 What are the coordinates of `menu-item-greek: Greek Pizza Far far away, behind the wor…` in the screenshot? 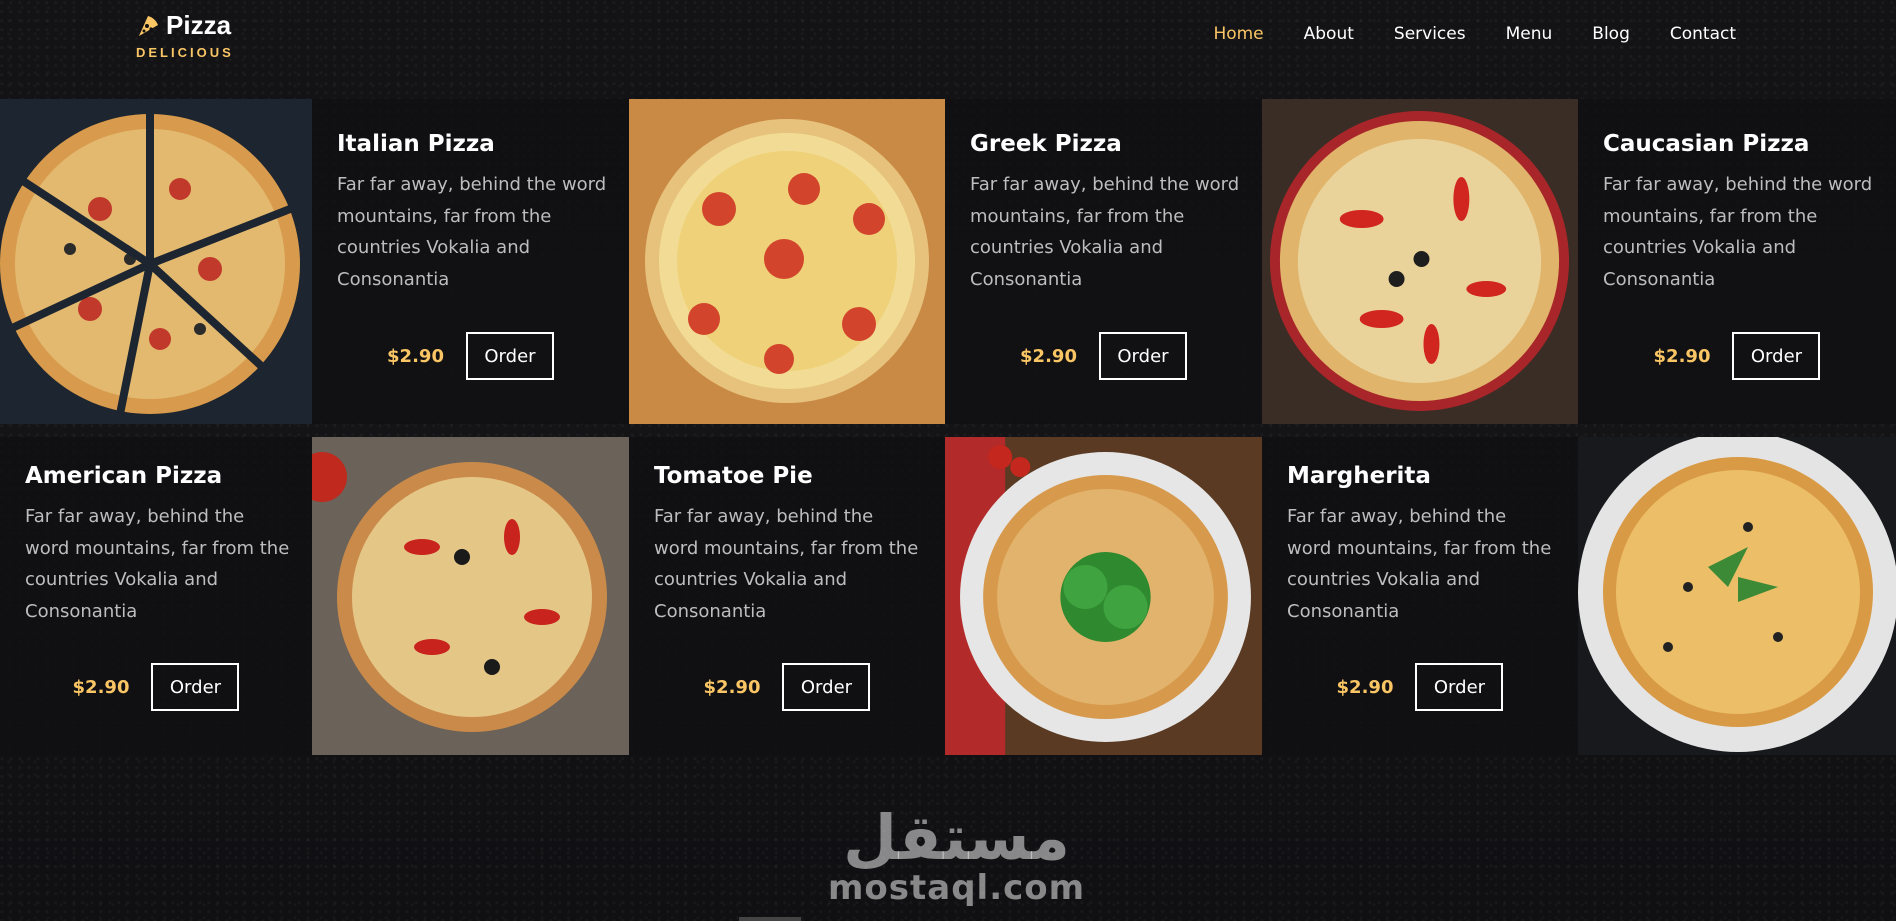 It's located at (1103, 261).